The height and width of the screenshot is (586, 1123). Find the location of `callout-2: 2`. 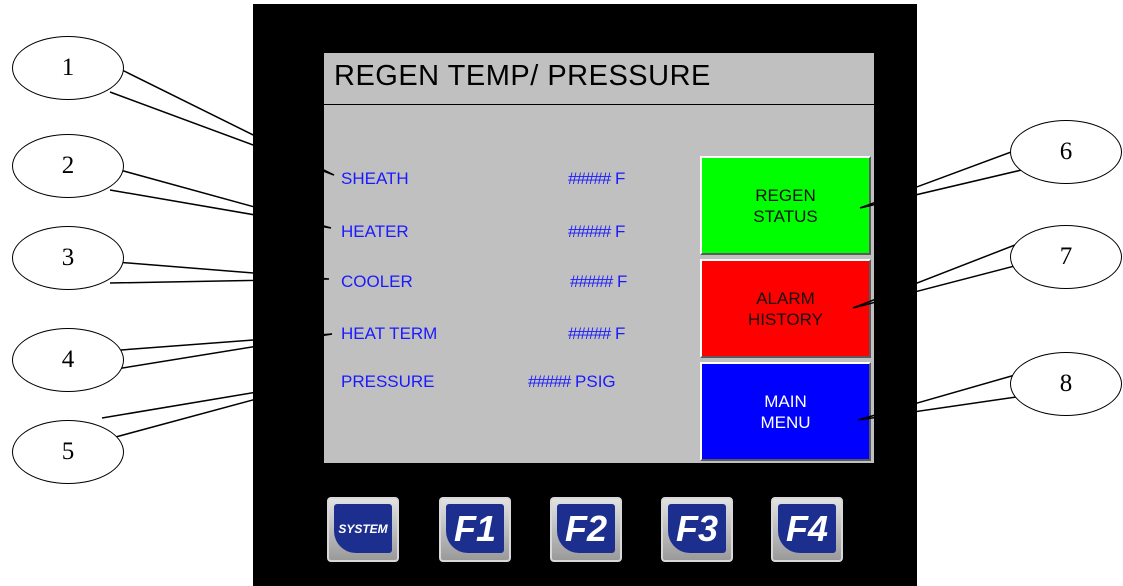

callout-2: 2 is located at coordinates (68, 166).